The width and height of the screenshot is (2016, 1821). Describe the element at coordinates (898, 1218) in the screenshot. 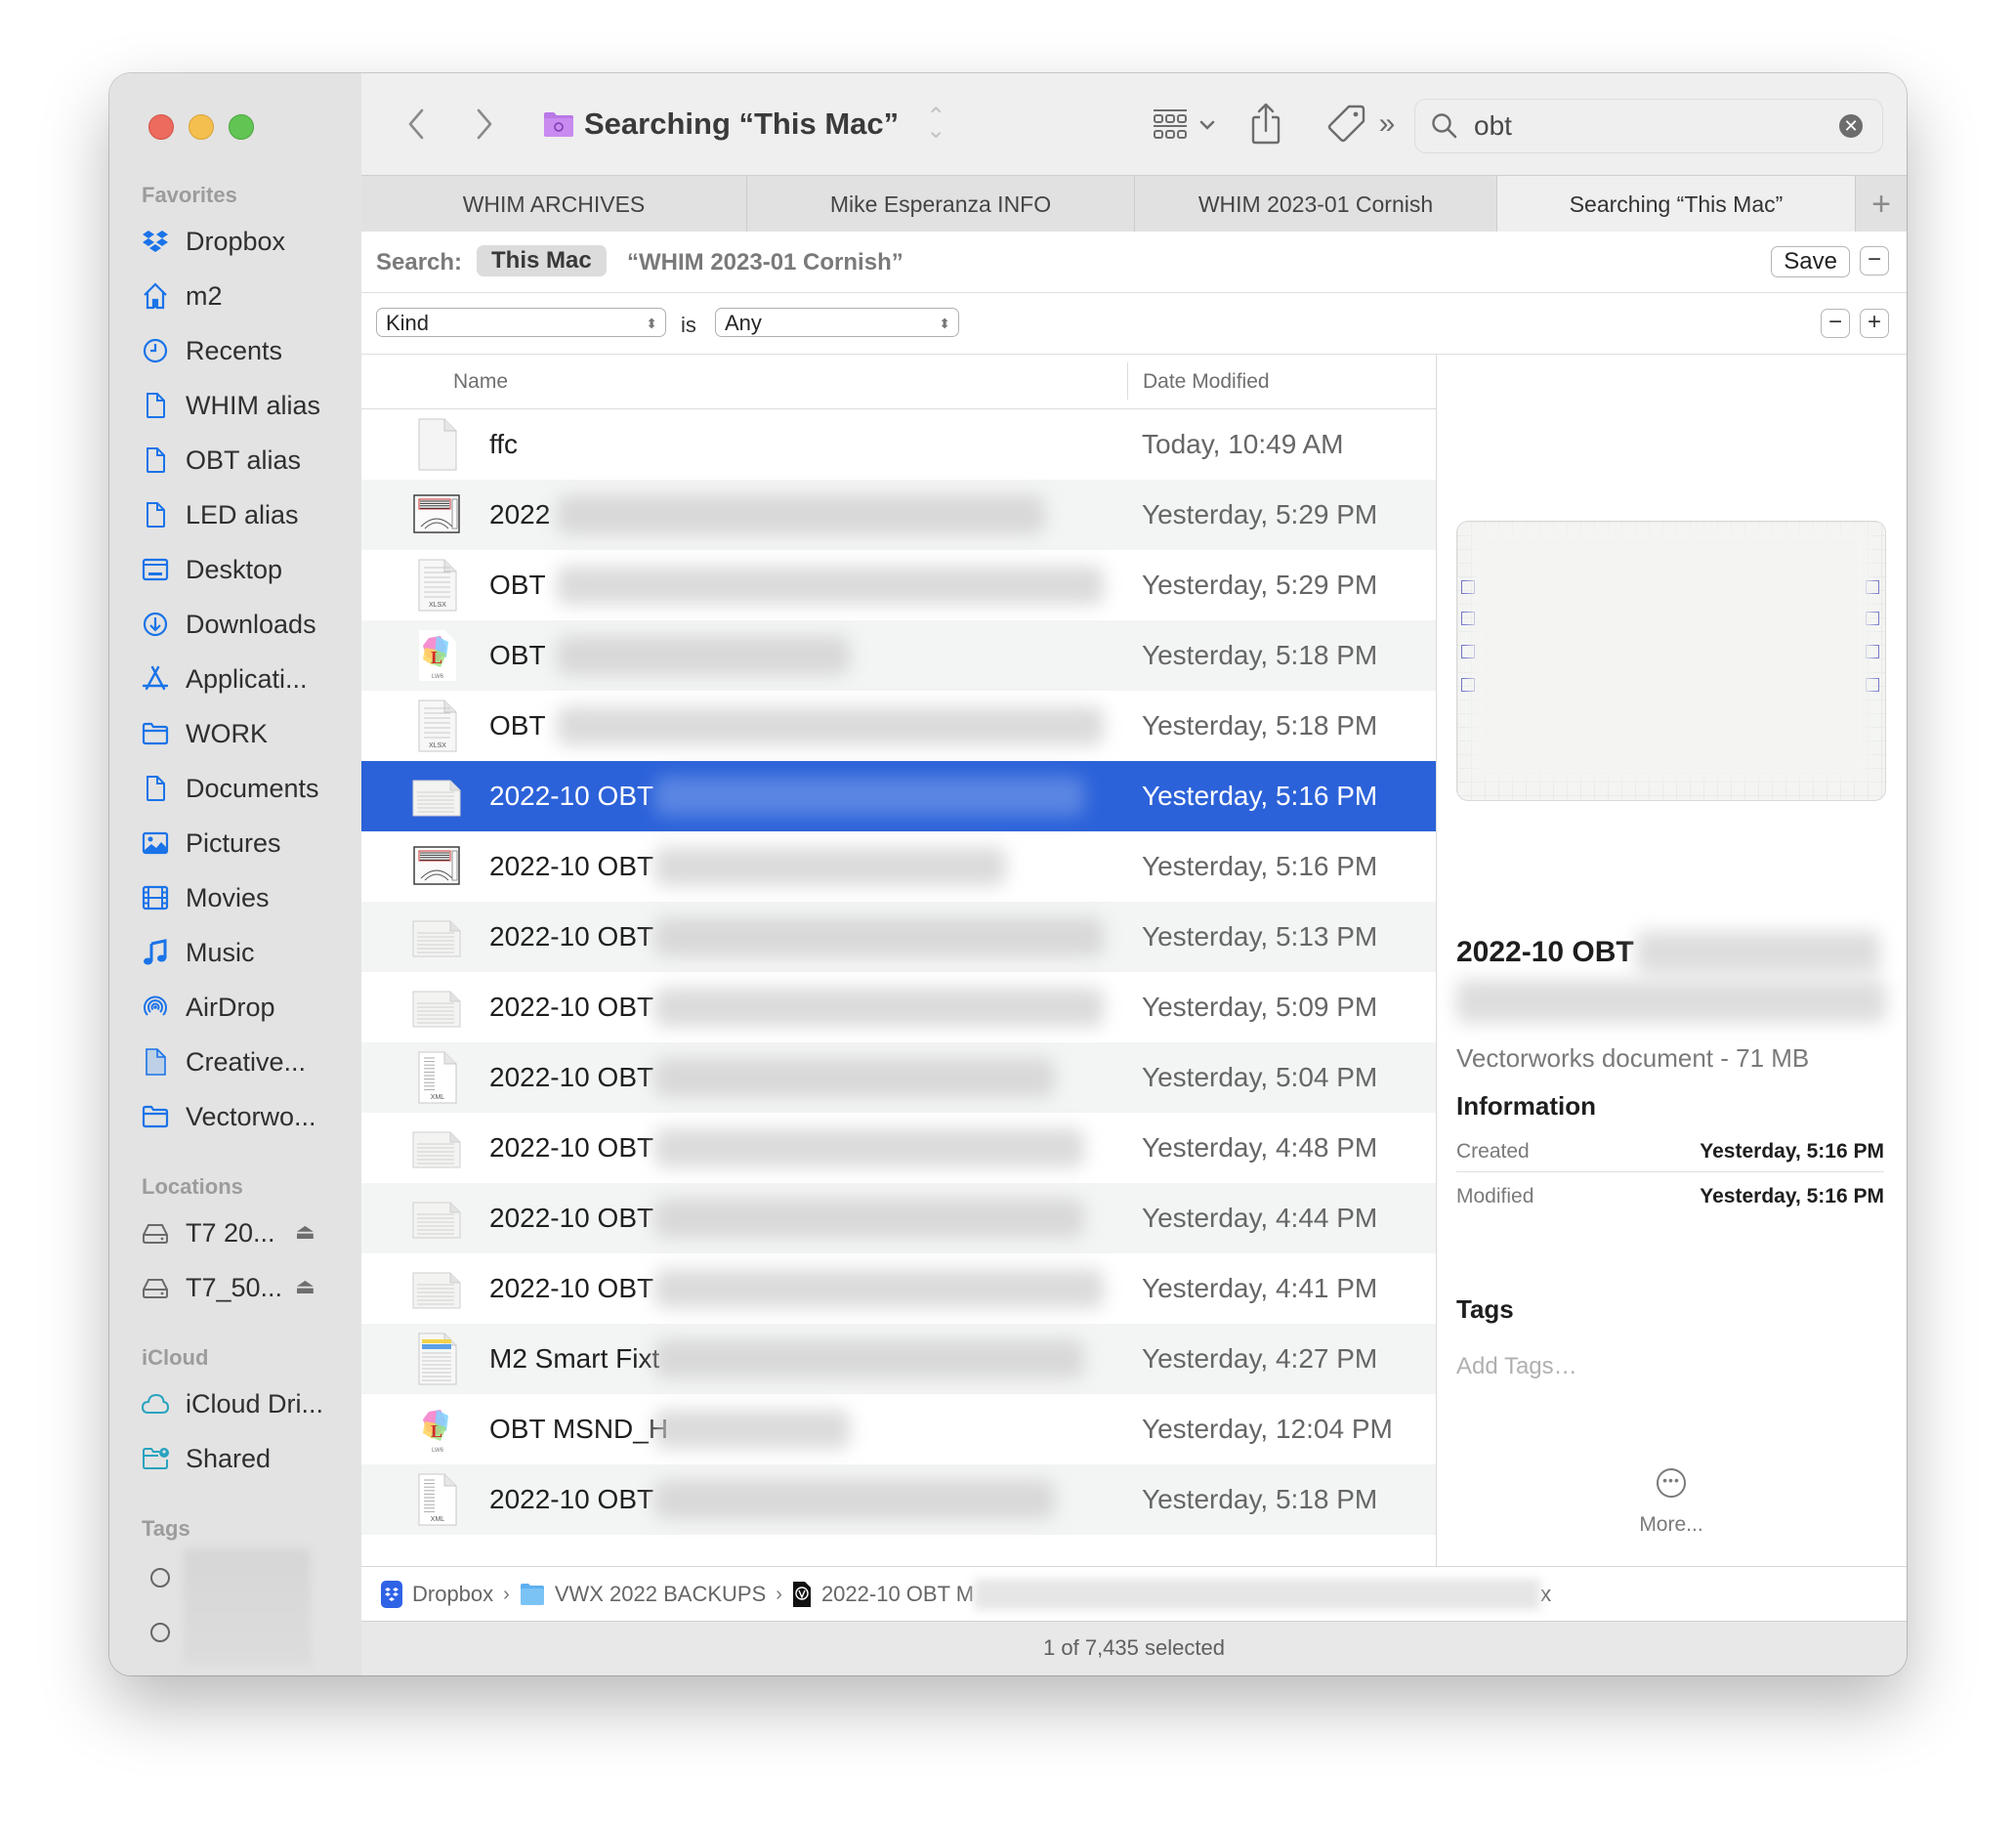

I see `file-row: 2022-10 OBT Yesterday, 4:44 PM` at that location.